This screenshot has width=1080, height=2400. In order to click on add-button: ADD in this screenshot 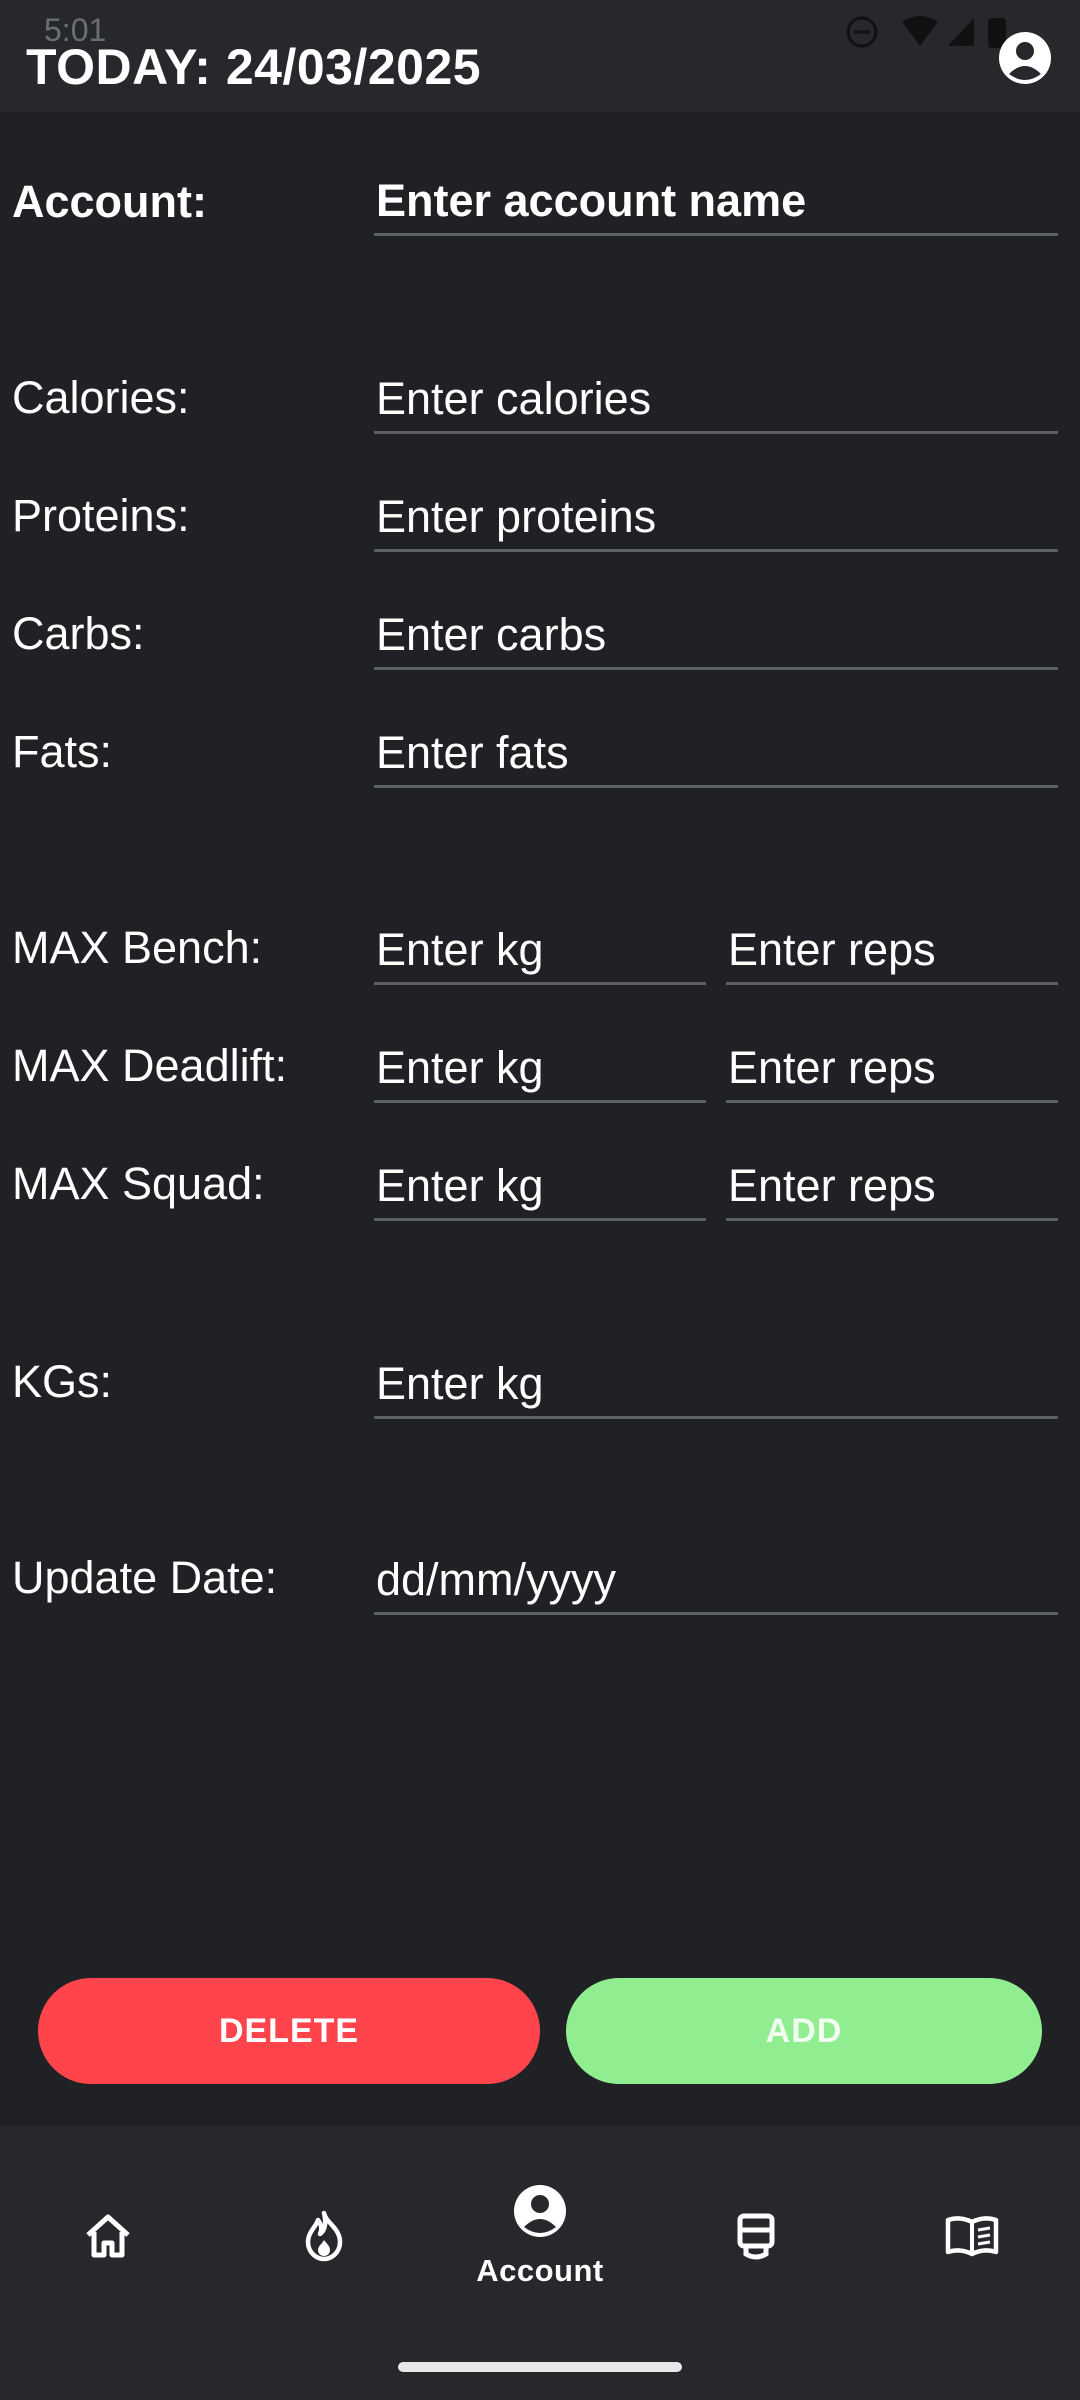, I will do `click(804, 2031)`.